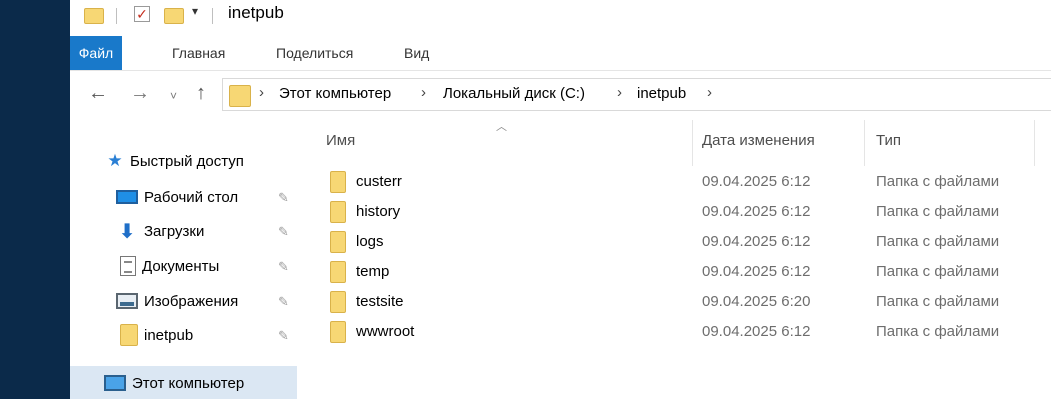 The height and width of the screenshot is (399, 1051). I want to click on ribbon-tabs: Файл Главная Поделиться Вид, so click(560, 53).